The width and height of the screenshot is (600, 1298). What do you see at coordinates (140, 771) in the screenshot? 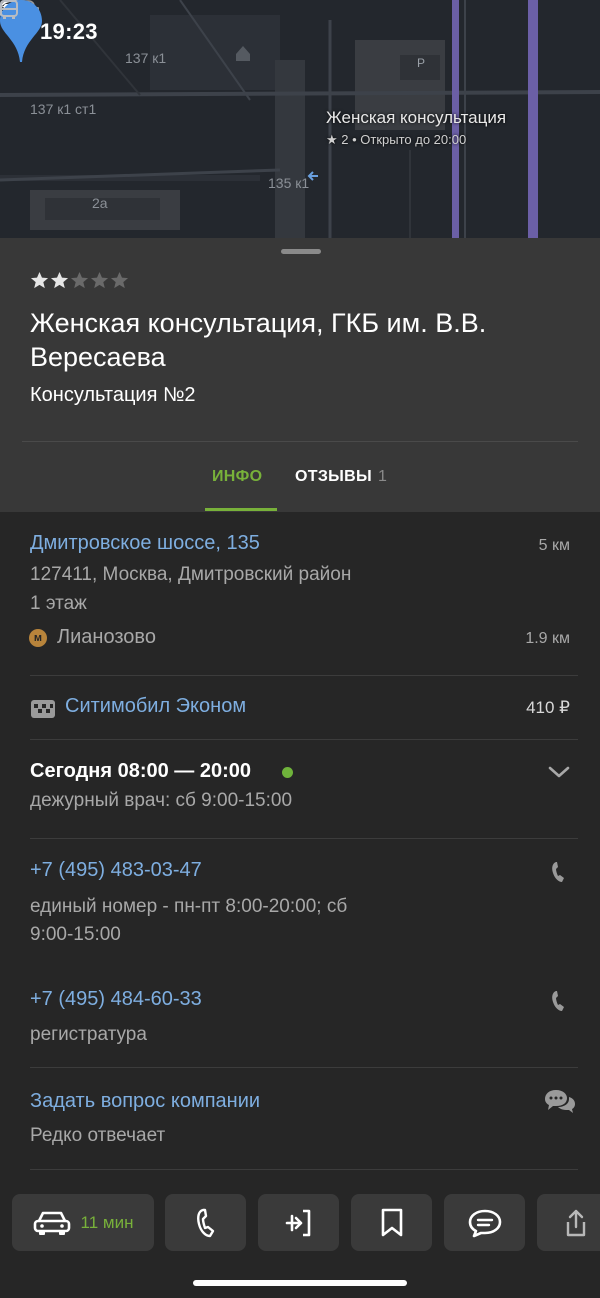
I see `hours-today: Сегодня 08:00 — 20:00` at bounding box center [140, 771].